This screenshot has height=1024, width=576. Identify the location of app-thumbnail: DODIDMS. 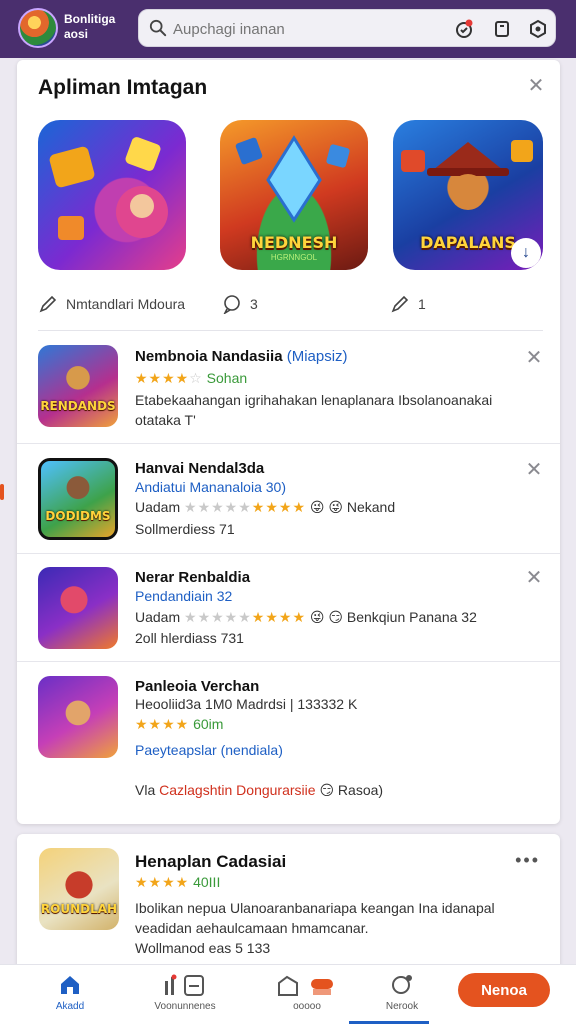
(78, 499).